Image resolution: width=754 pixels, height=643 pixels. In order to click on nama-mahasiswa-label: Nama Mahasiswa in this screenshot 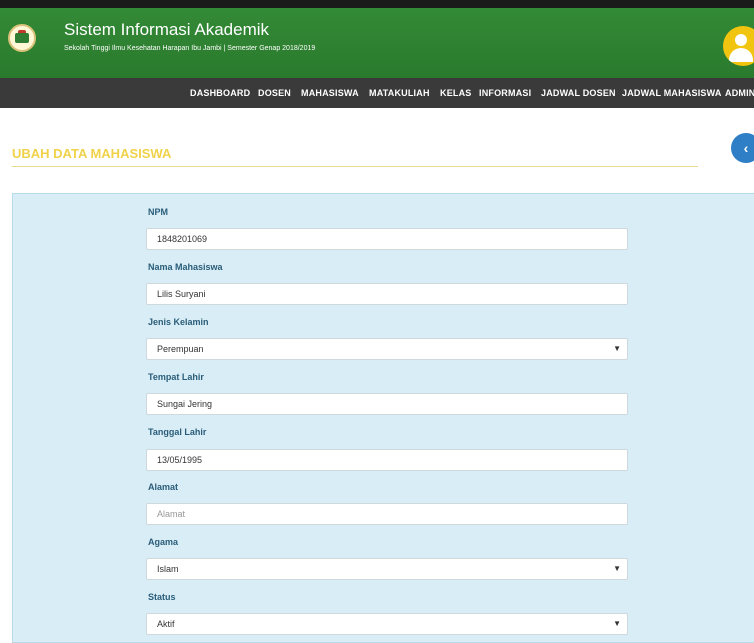, I will do `click(185, 267)`.